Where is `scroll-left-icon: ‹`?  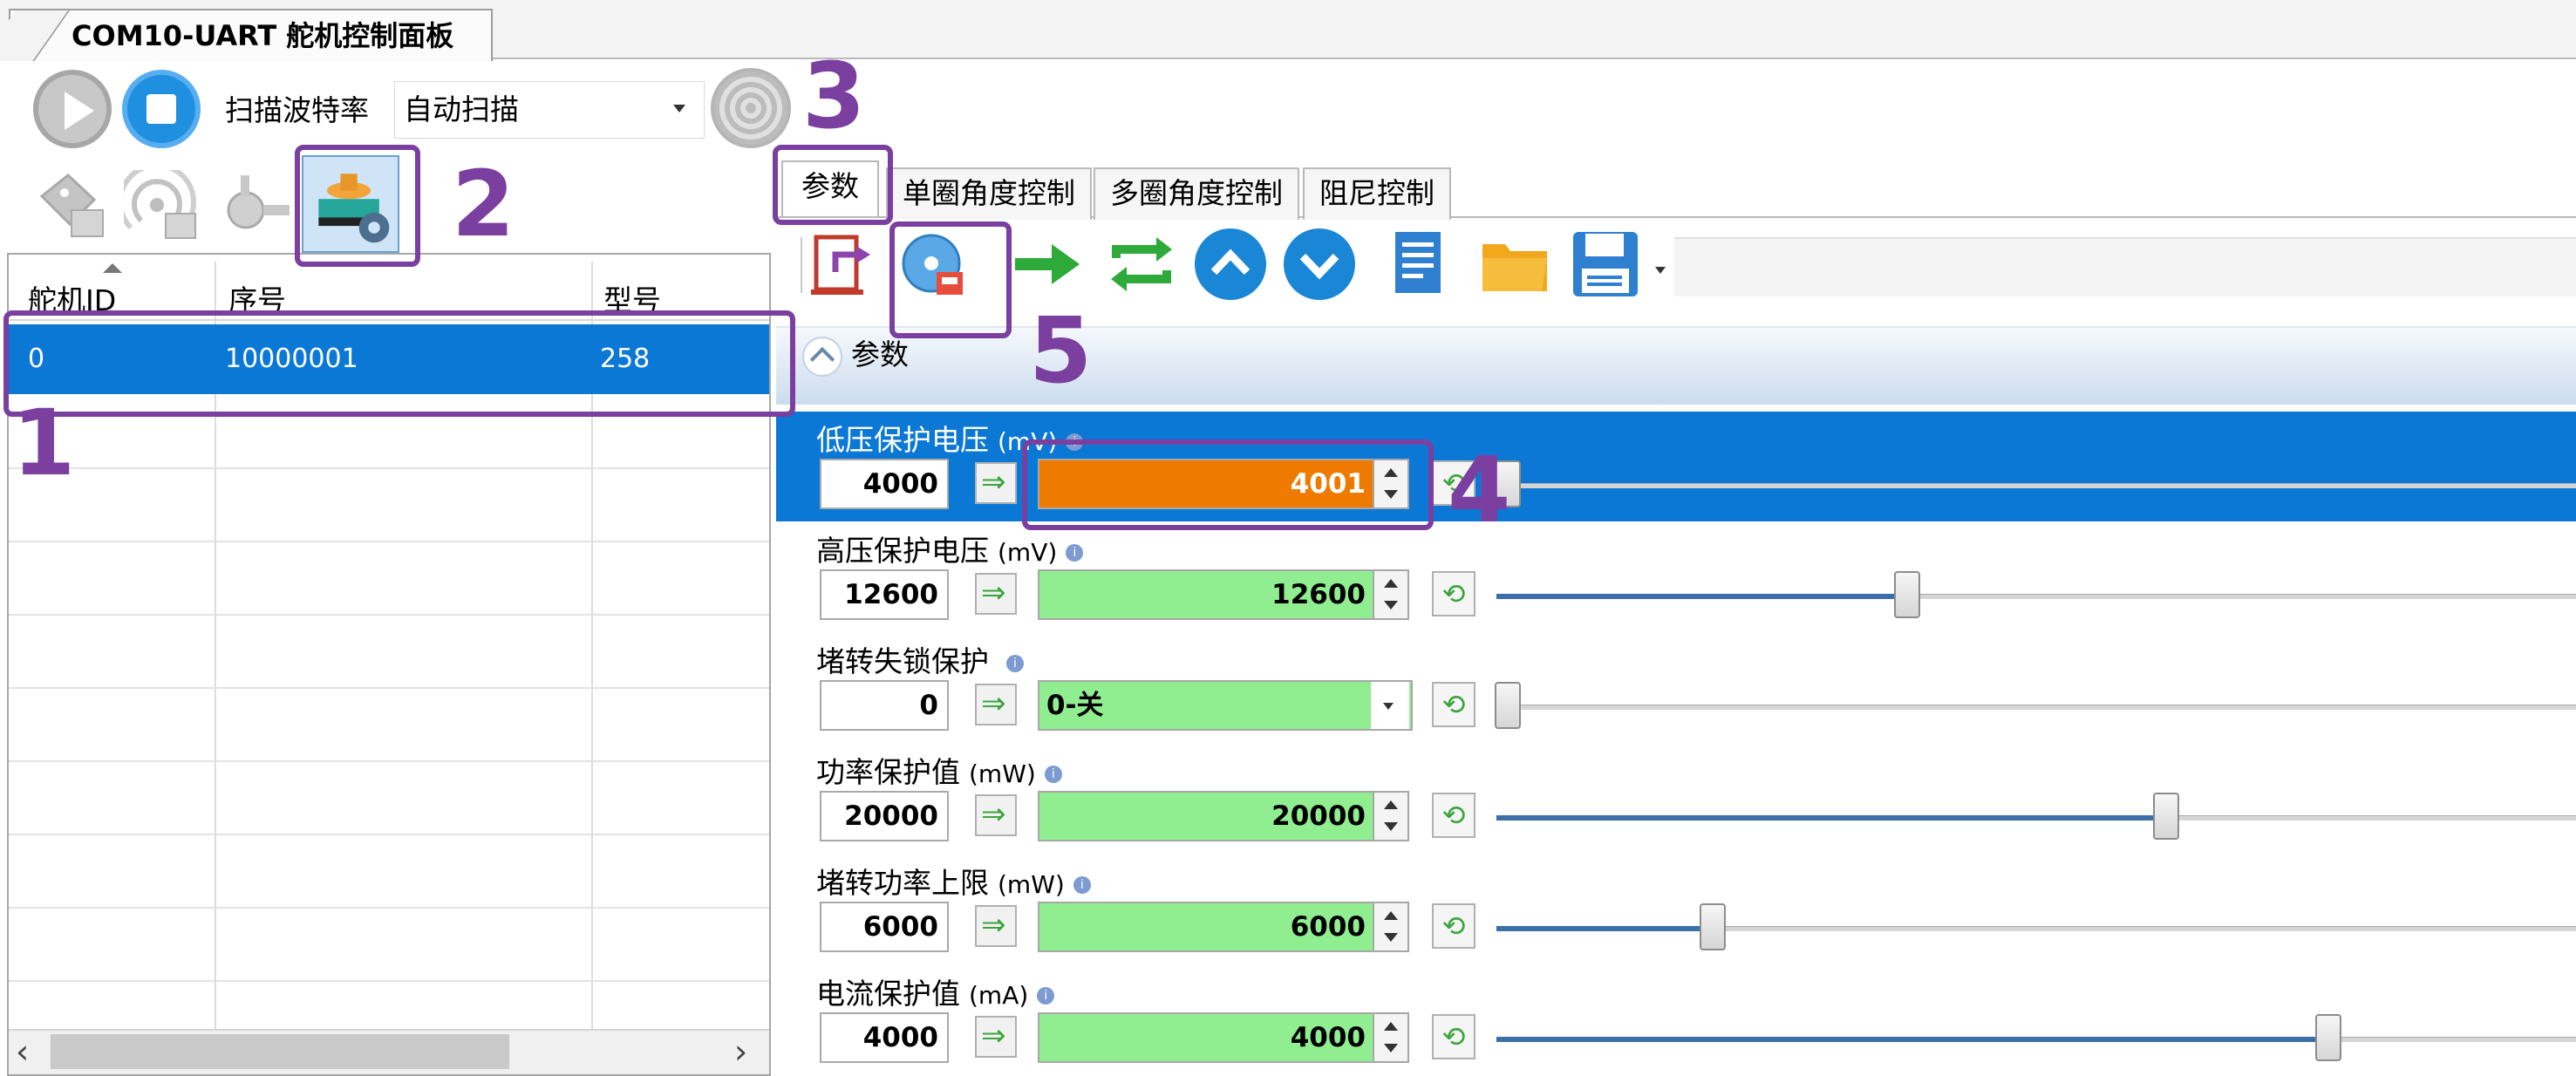 scroll-left-icon: ‹ is located at coordinates (22, 1051).